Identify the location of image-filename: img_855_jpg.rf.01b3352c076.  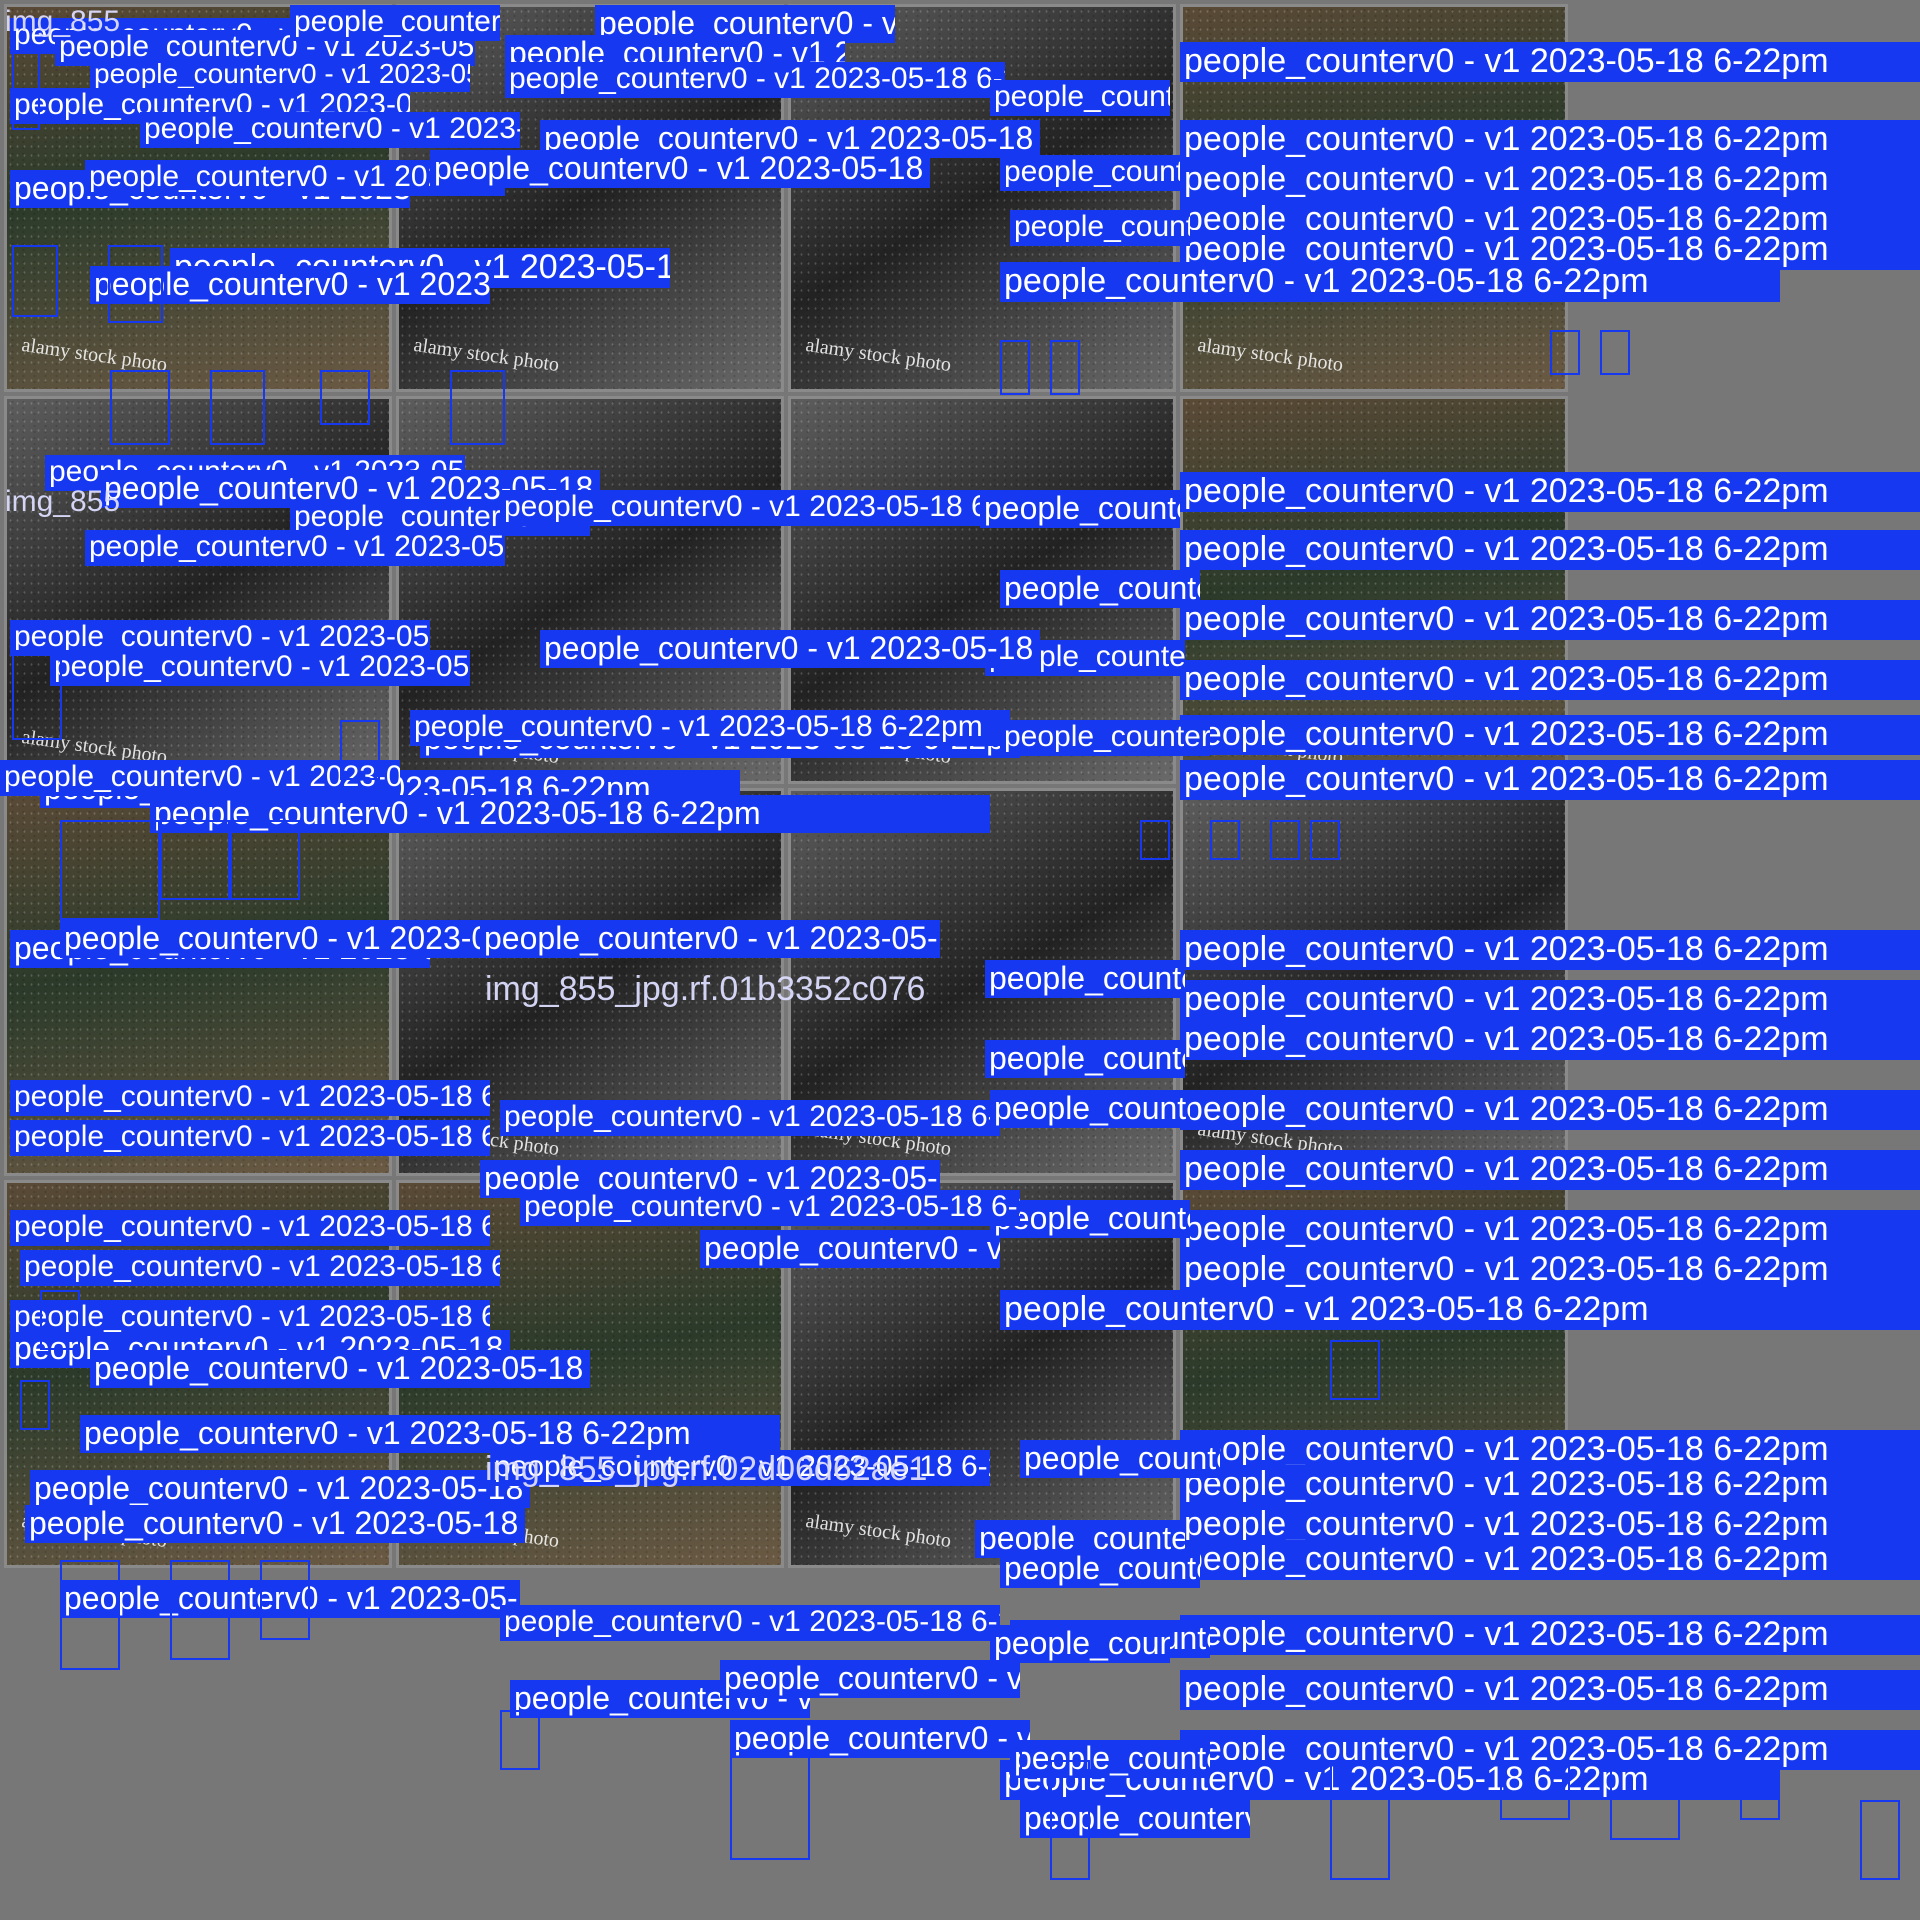
(705, 989).